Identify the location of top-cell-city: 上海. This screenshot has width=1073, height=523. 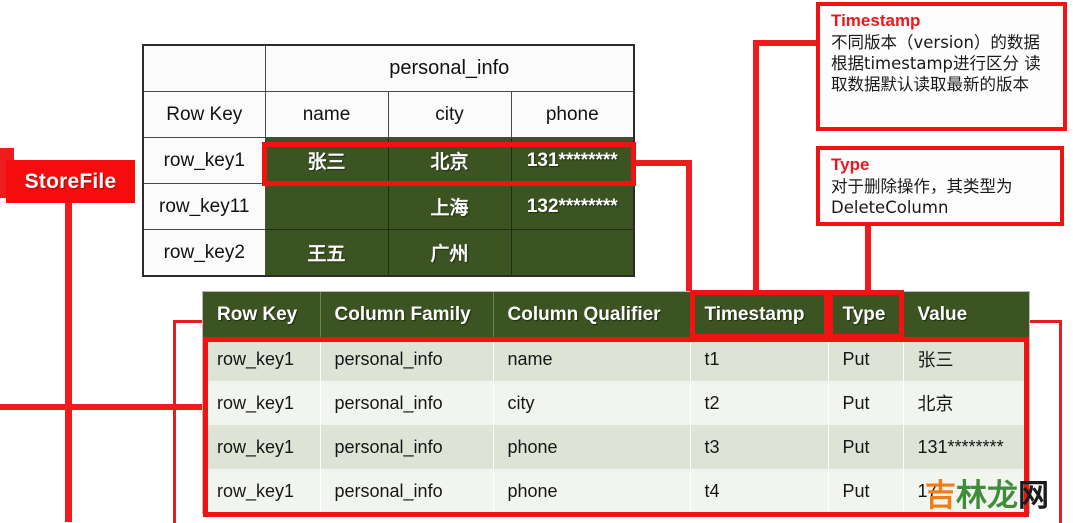
(449, 206).